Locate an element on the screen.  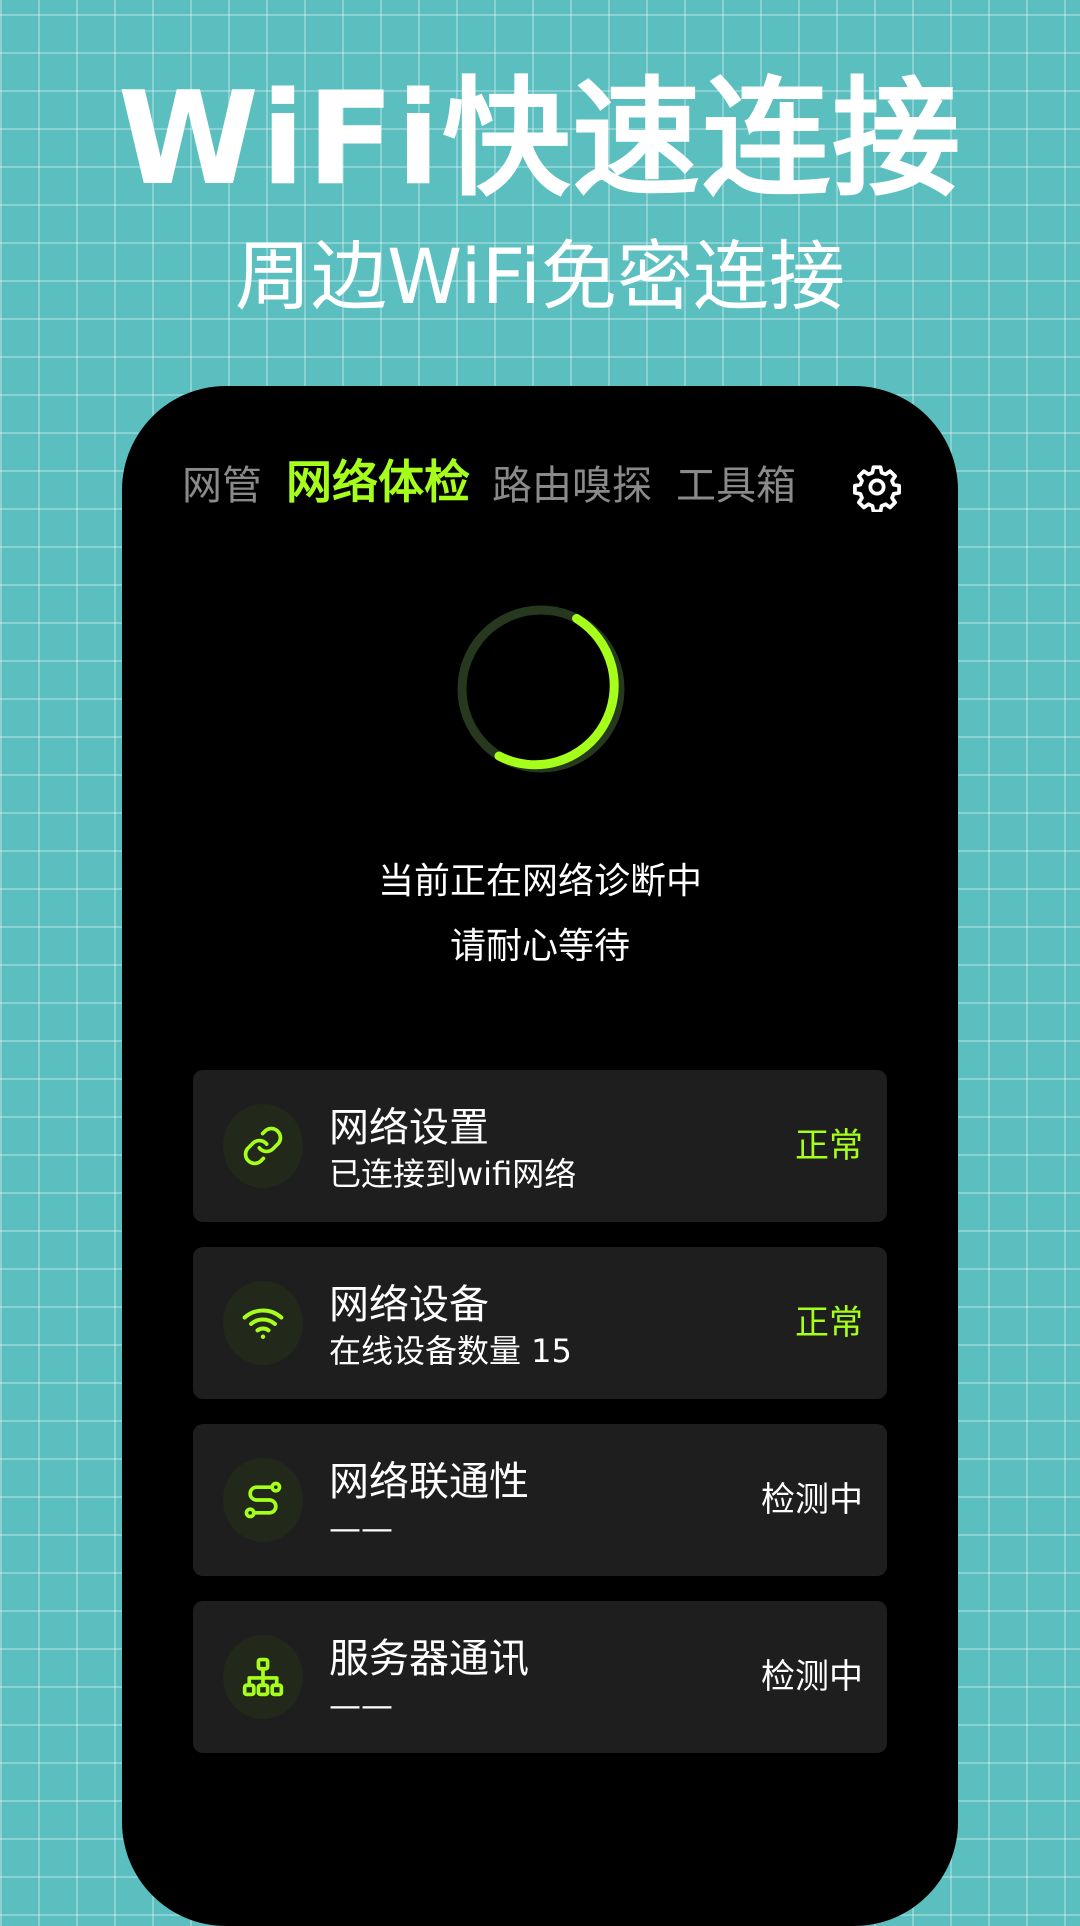
card-title: 网络设备 is located at coordinates (409, 1305).